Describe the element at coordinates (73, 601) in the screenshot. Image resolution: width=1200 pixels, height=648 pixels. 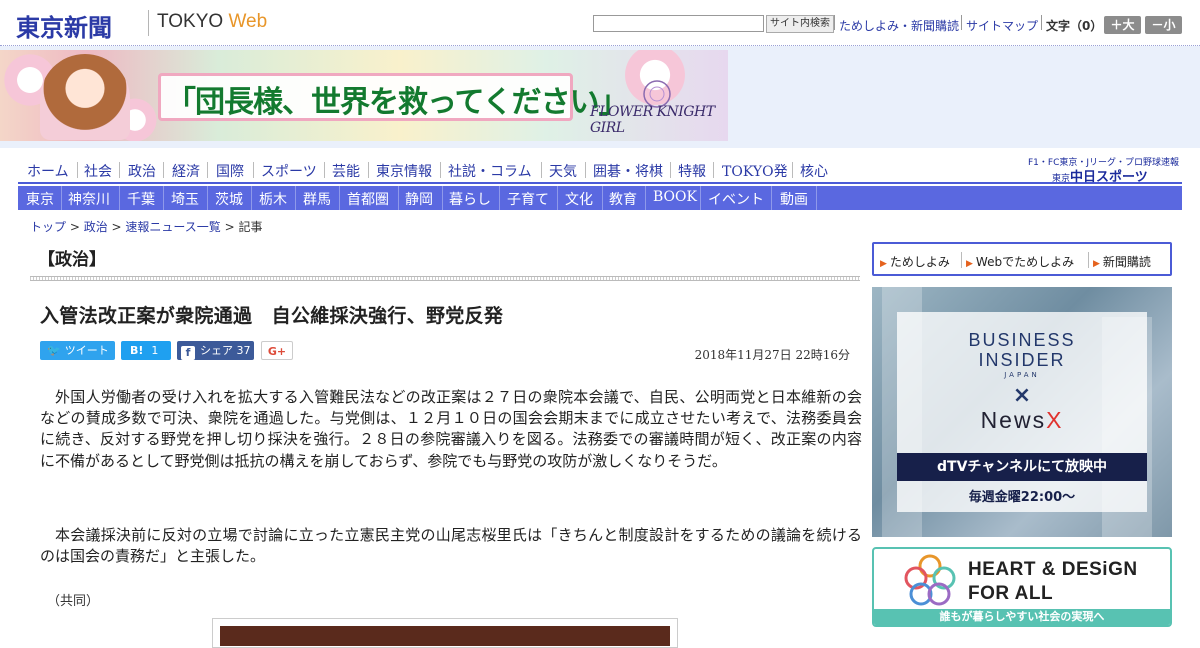
I see `article-credit: （共同）` at that location.